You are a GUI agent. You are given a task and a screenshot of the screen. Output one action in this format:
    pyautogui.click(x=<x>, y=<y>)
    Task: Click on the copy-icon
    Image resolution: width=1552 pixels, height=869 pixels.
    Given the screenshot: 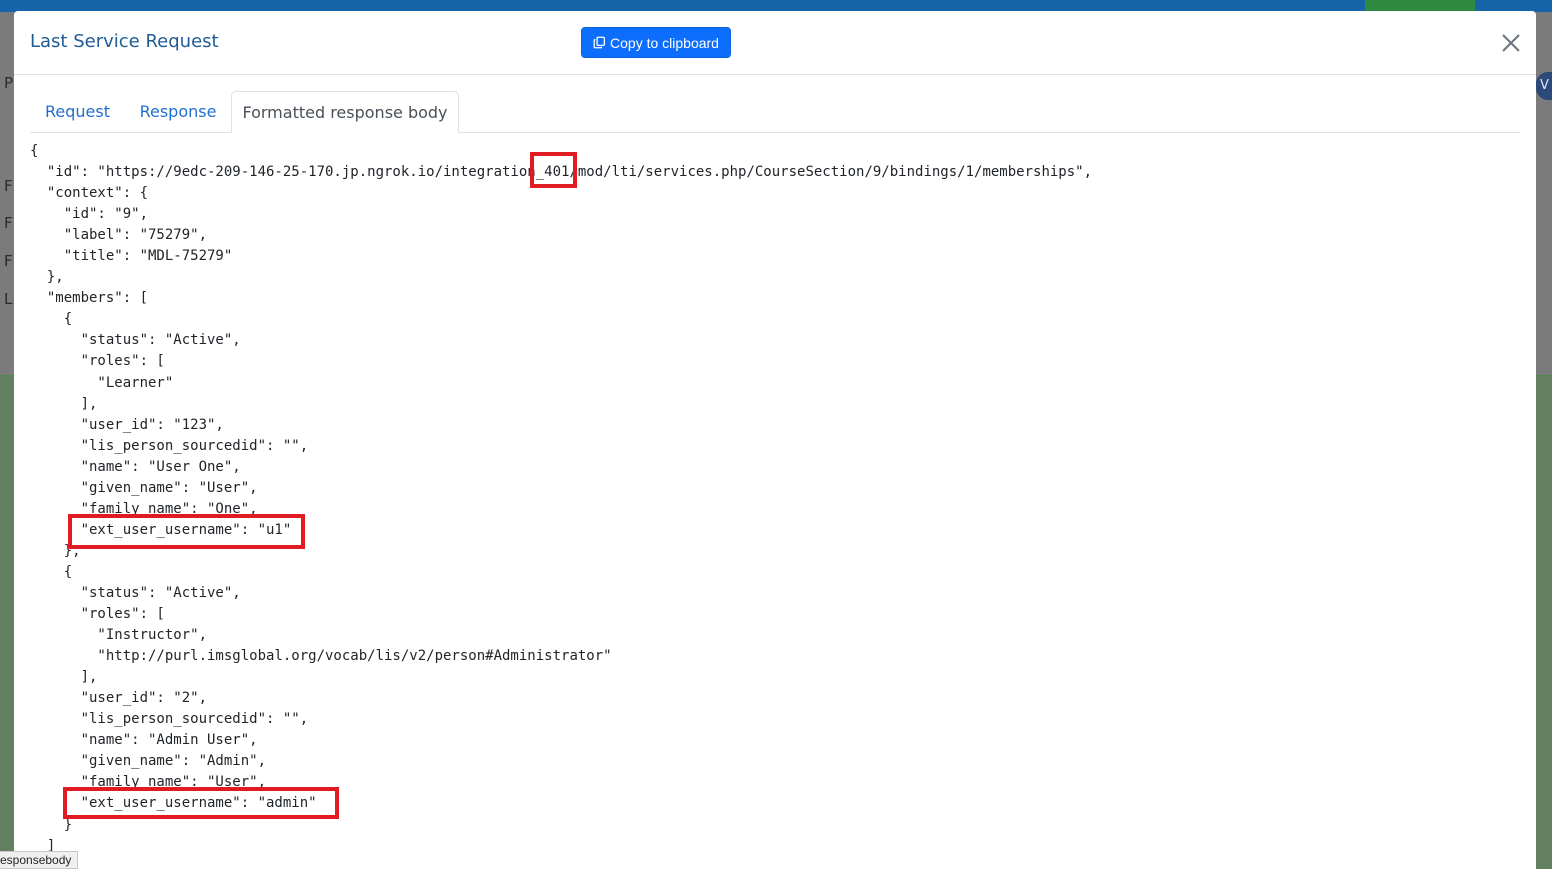 What is the action you would take?
    pyautogui.click(x=599, y=42)
    